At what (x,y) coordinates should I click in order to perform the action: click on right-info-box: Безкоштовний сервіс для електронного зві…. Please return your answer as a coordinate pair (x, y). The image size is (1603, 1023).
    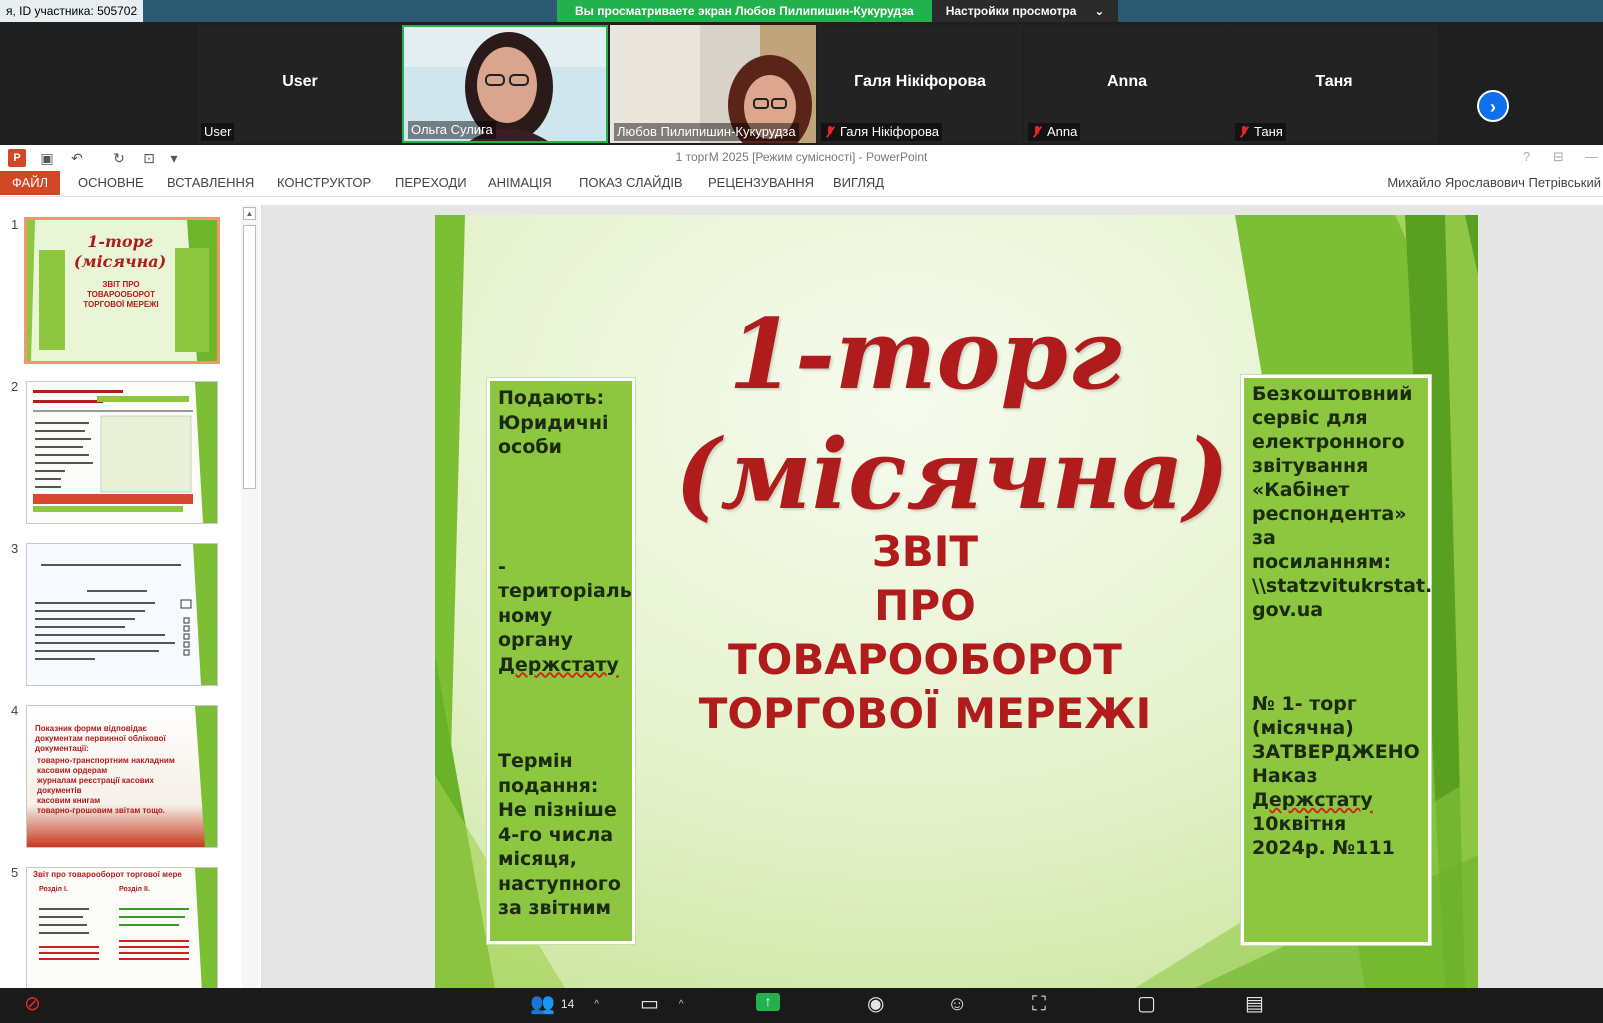
    Looking at the image, I should click on (1337, 660).